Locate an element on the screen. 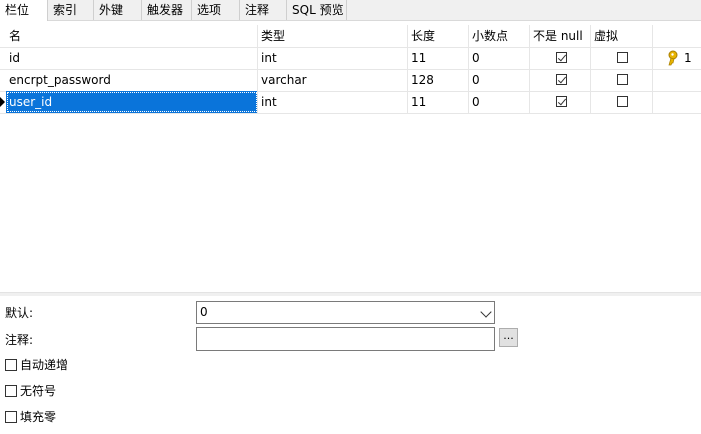 Image resolution: width=701 pixels, height=434 pixels. unsigned-checkbox is located at coordinates (11, 391).